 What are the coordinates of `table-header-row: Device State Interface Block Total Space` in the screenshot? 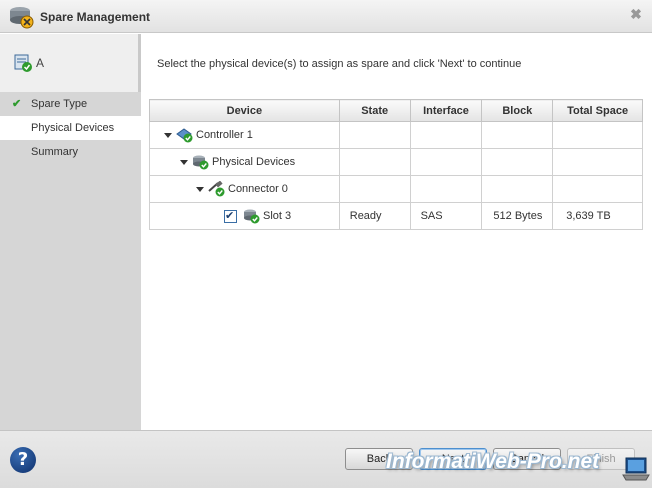 It's located at (396, 110).